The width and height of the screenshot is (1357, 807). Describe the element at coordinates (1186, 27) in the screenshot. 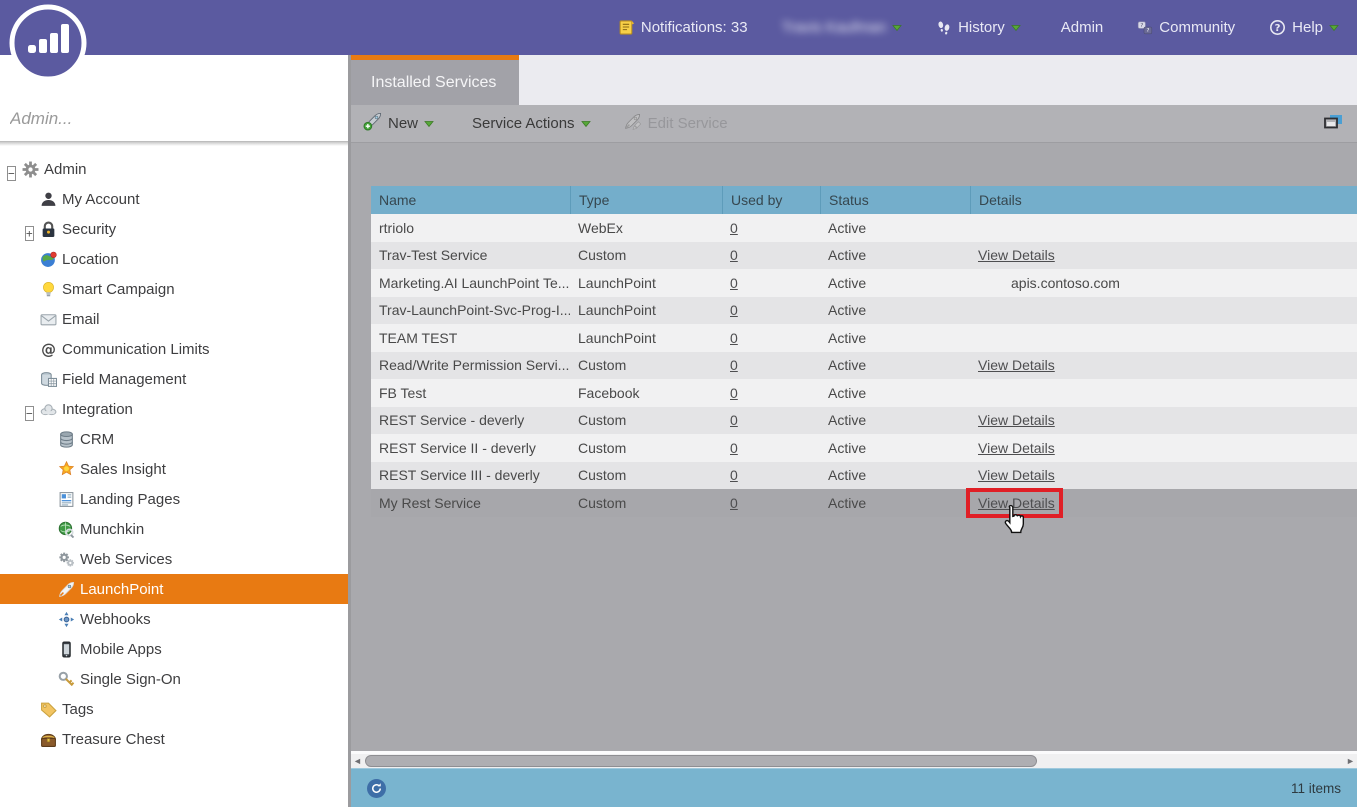

I see `nav-community: ?? Community` at that location.